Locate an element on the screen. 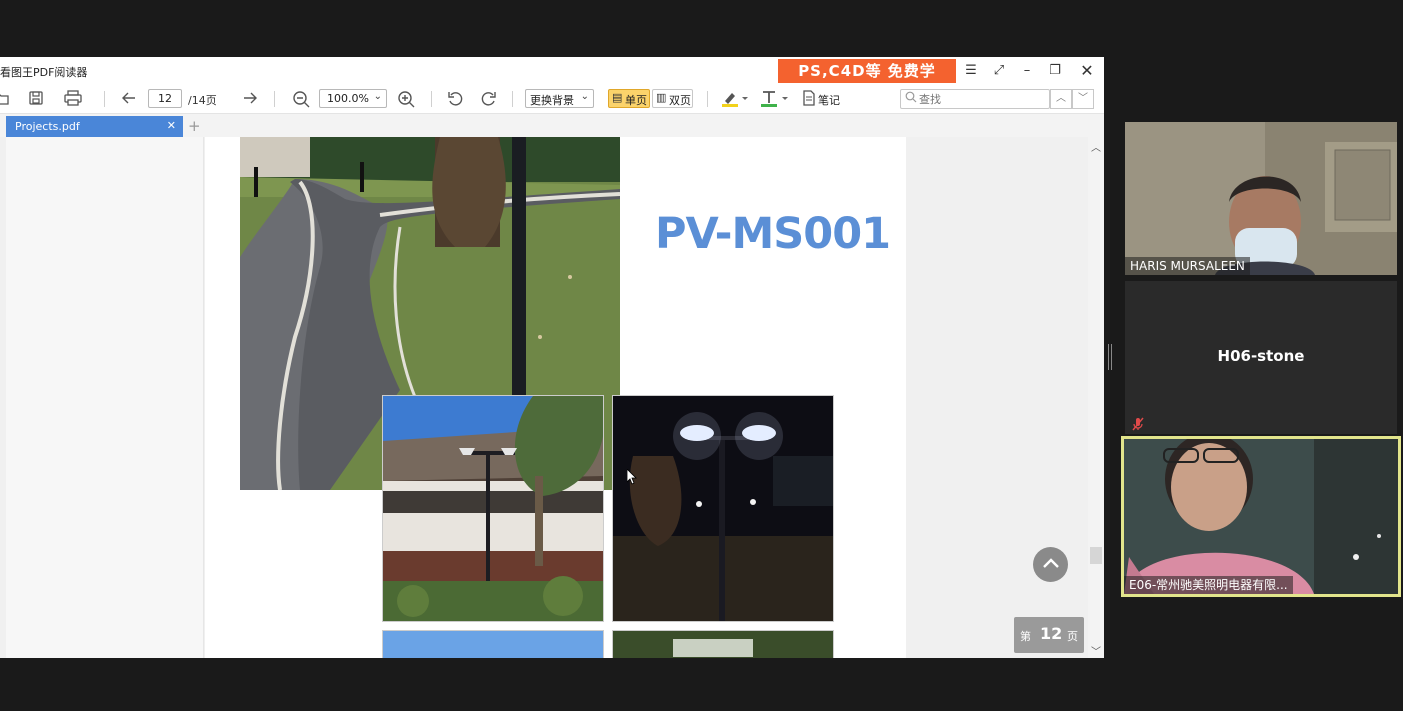 The width and height of the screenshot is (1403, 711). vertical-scrollbar: ︿ ﹀ is located at coordinates (1096, 397).